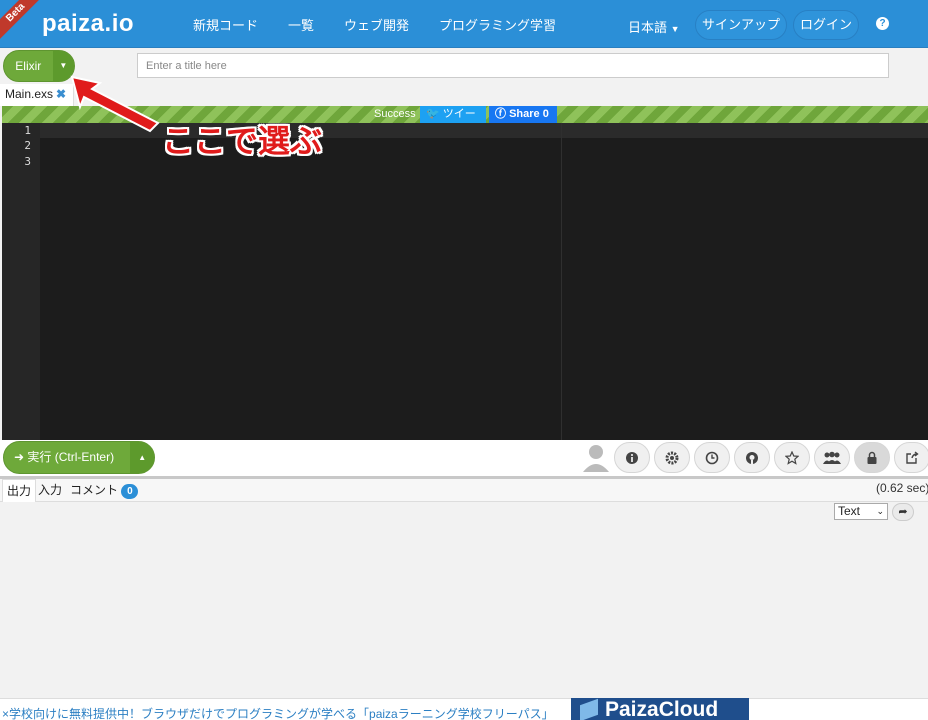 Image resolution: width=928 pixels, height=720 pixels. What do you see at coordinates (27, 161) in the screenshot?
I see `line-number: 3` at bounding box center [27, 161].